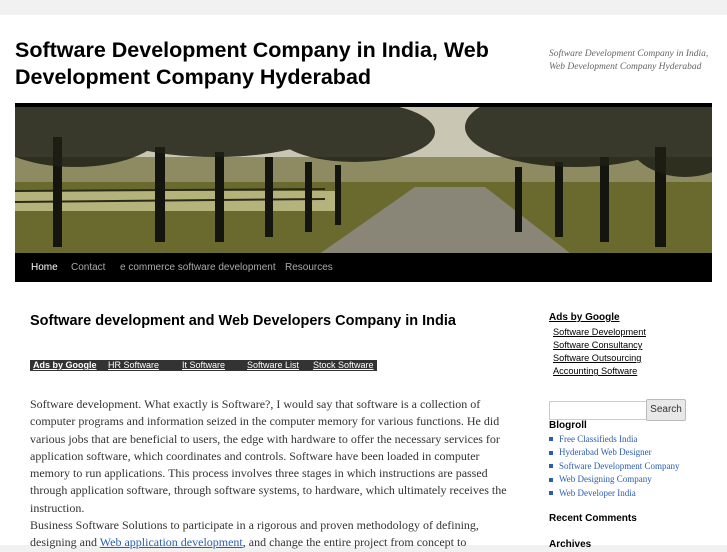 This screenshot has width=727, height=552. What do you see at coordinates (636, 332) in the screenshot?
I see `sidebar-ad-link: Software Development` at bounding box center [636, 332].